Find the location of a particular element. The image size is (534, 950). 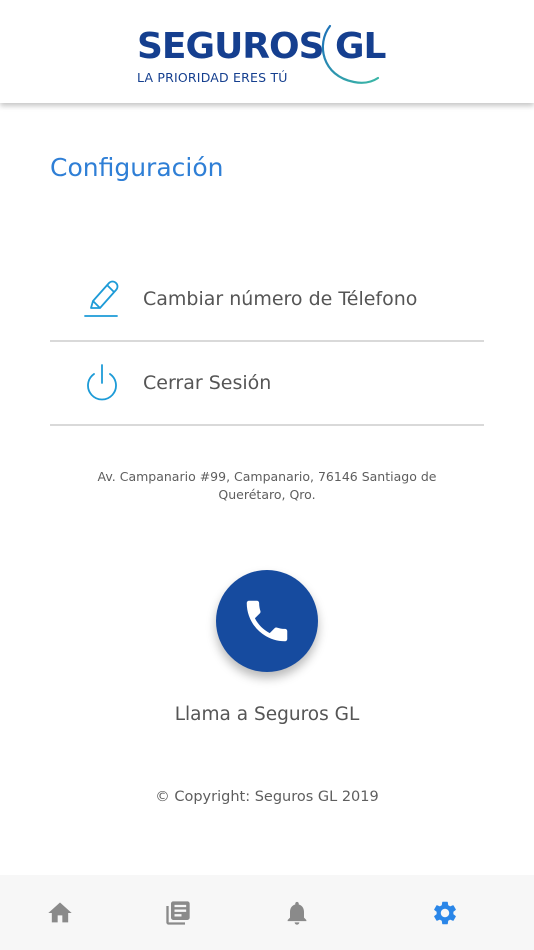

change-phone-item: Cambiar número de Télefono is located at coordinates (267, 300).